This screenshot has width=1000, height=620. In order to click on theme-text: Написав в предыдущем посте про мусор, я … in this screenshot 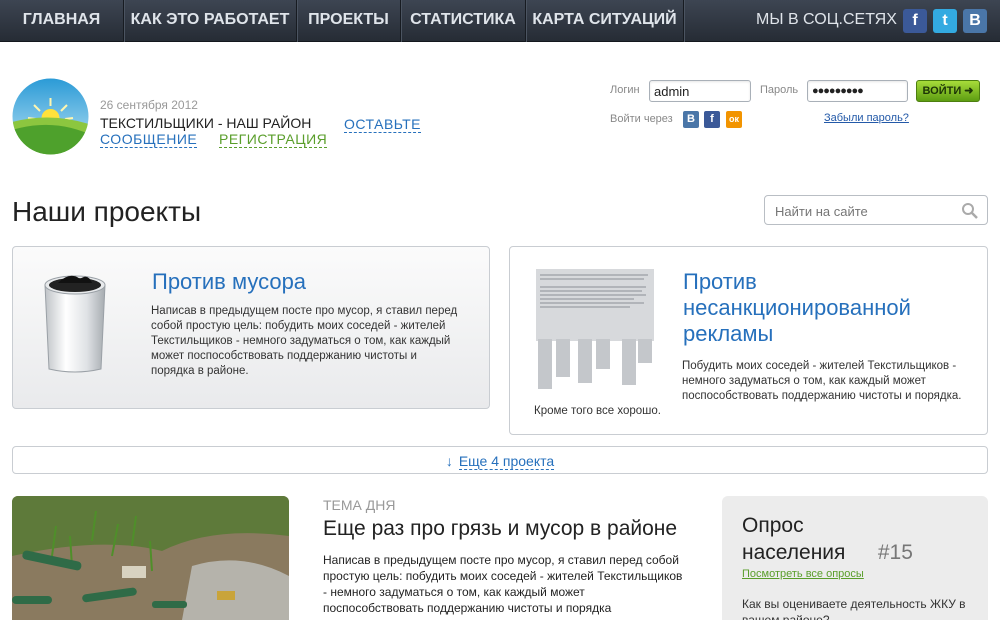, I will do `click(503, 584)`.